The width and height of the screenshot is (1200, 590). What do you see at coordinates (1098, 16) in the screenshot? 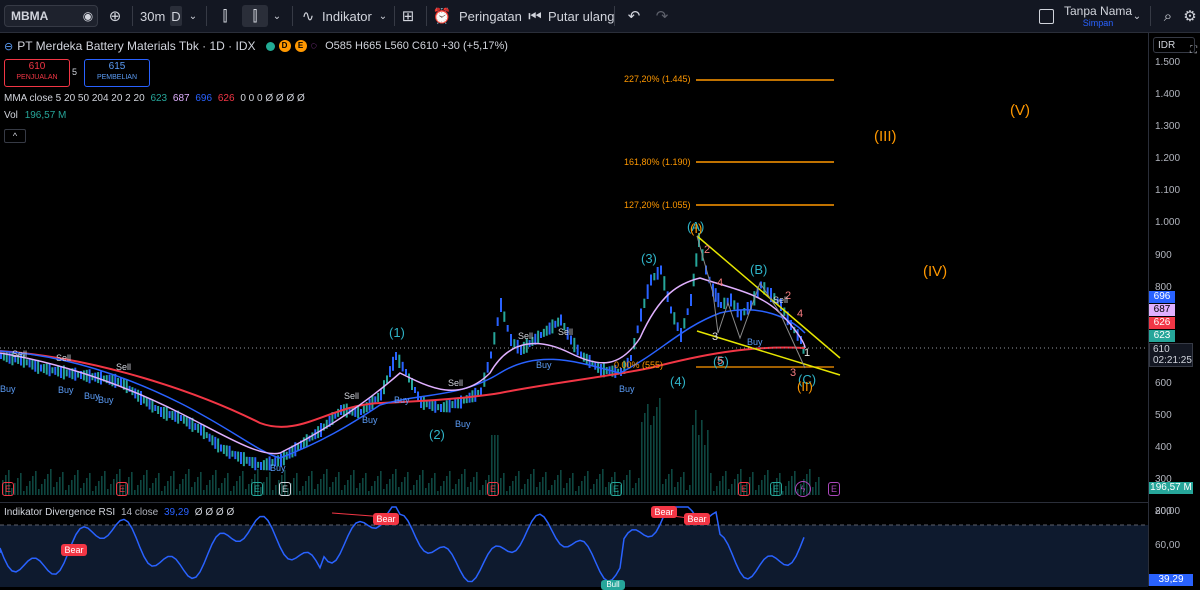
I see `layout-name: Tanpa Nama Simpan` at bounding box center [1098, 16].